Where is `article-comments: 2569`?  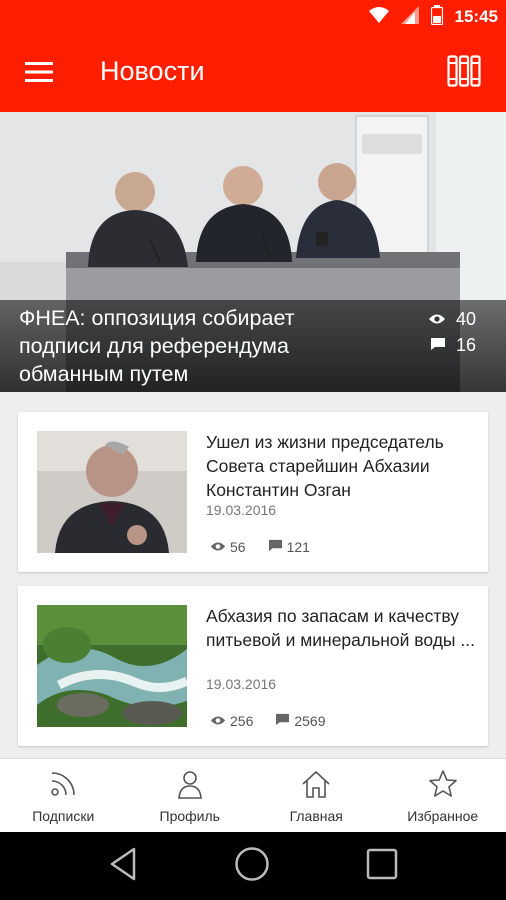 article-comments: 2569 is located at coordinates (300, 721).